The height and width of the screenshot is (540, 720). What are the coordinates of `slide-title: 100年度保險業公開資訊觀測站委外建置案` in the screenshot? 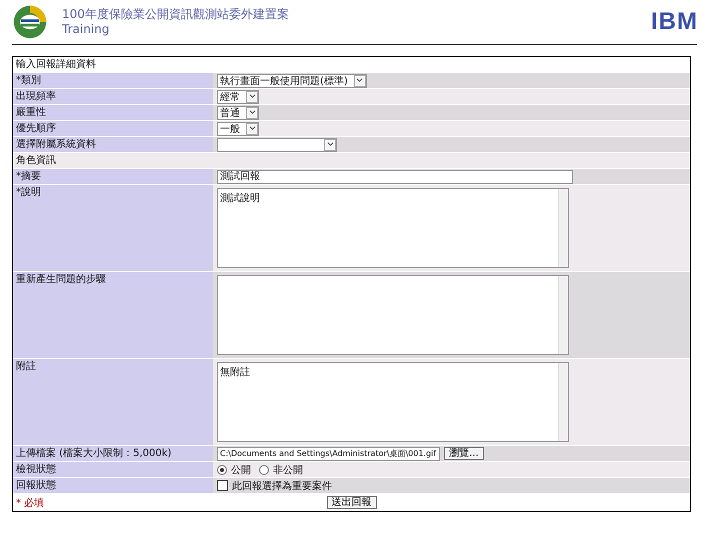 It's located at (176, 14).